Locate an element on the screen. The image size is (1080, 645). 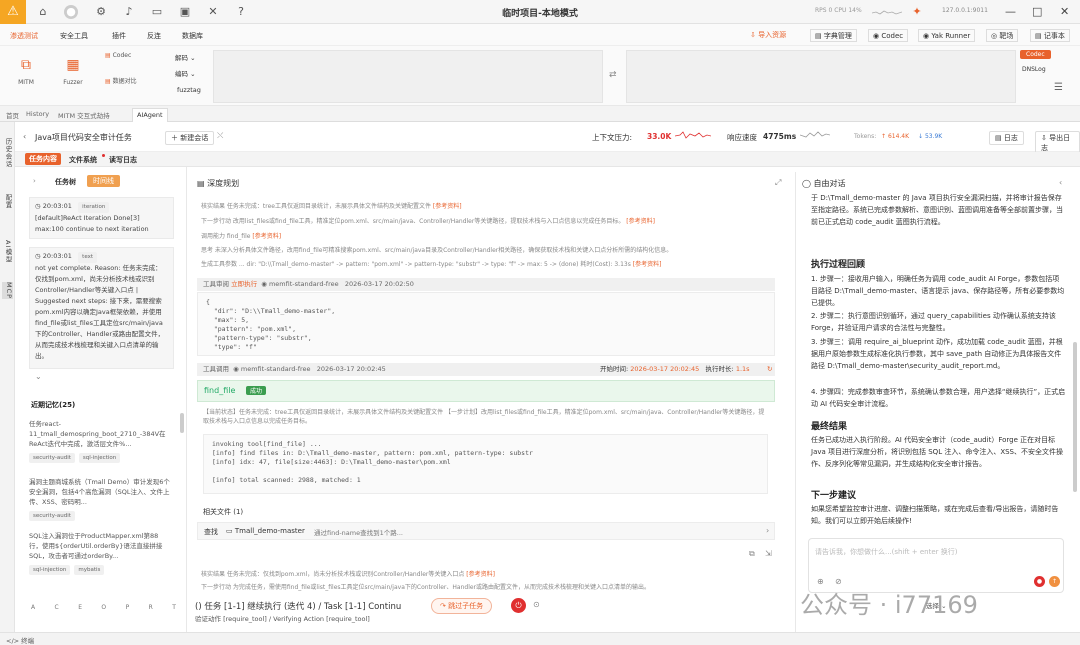
log-button: ▤ 日志 is located at coordinates (1006, 138).